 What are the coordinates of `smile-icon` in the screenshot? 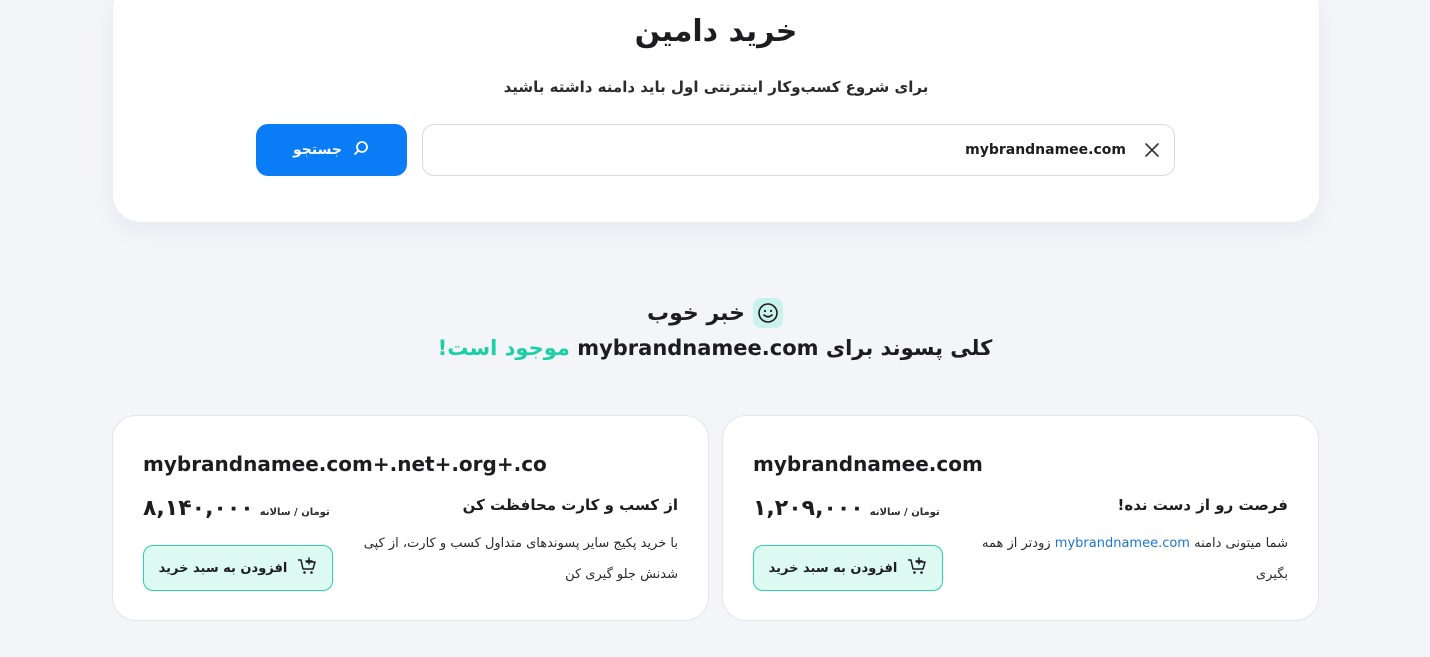 It's located at (767, 313).